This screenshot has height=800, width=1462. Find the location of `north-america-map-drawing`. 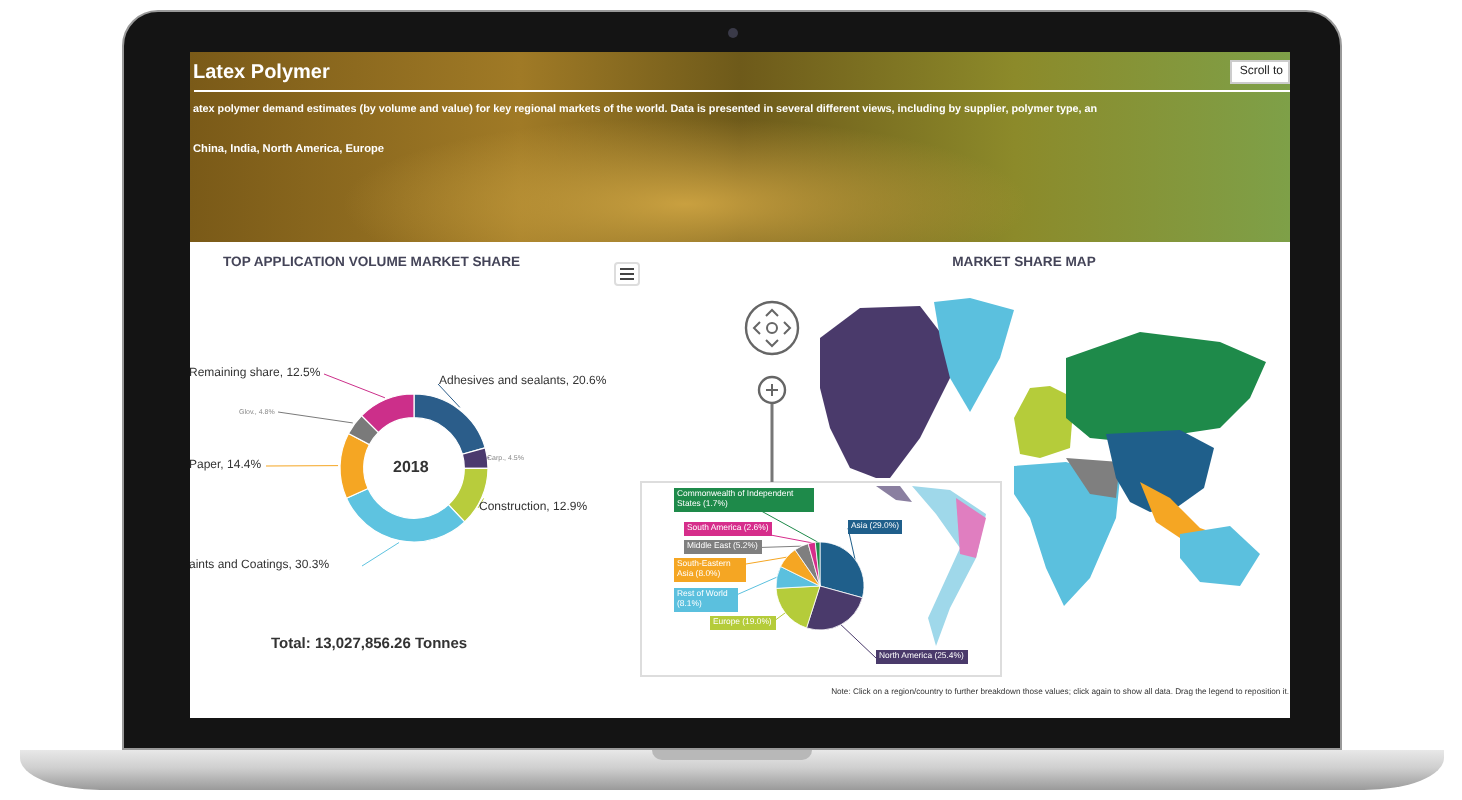

north-america-map-drawing is located at coordinates (916, 388).